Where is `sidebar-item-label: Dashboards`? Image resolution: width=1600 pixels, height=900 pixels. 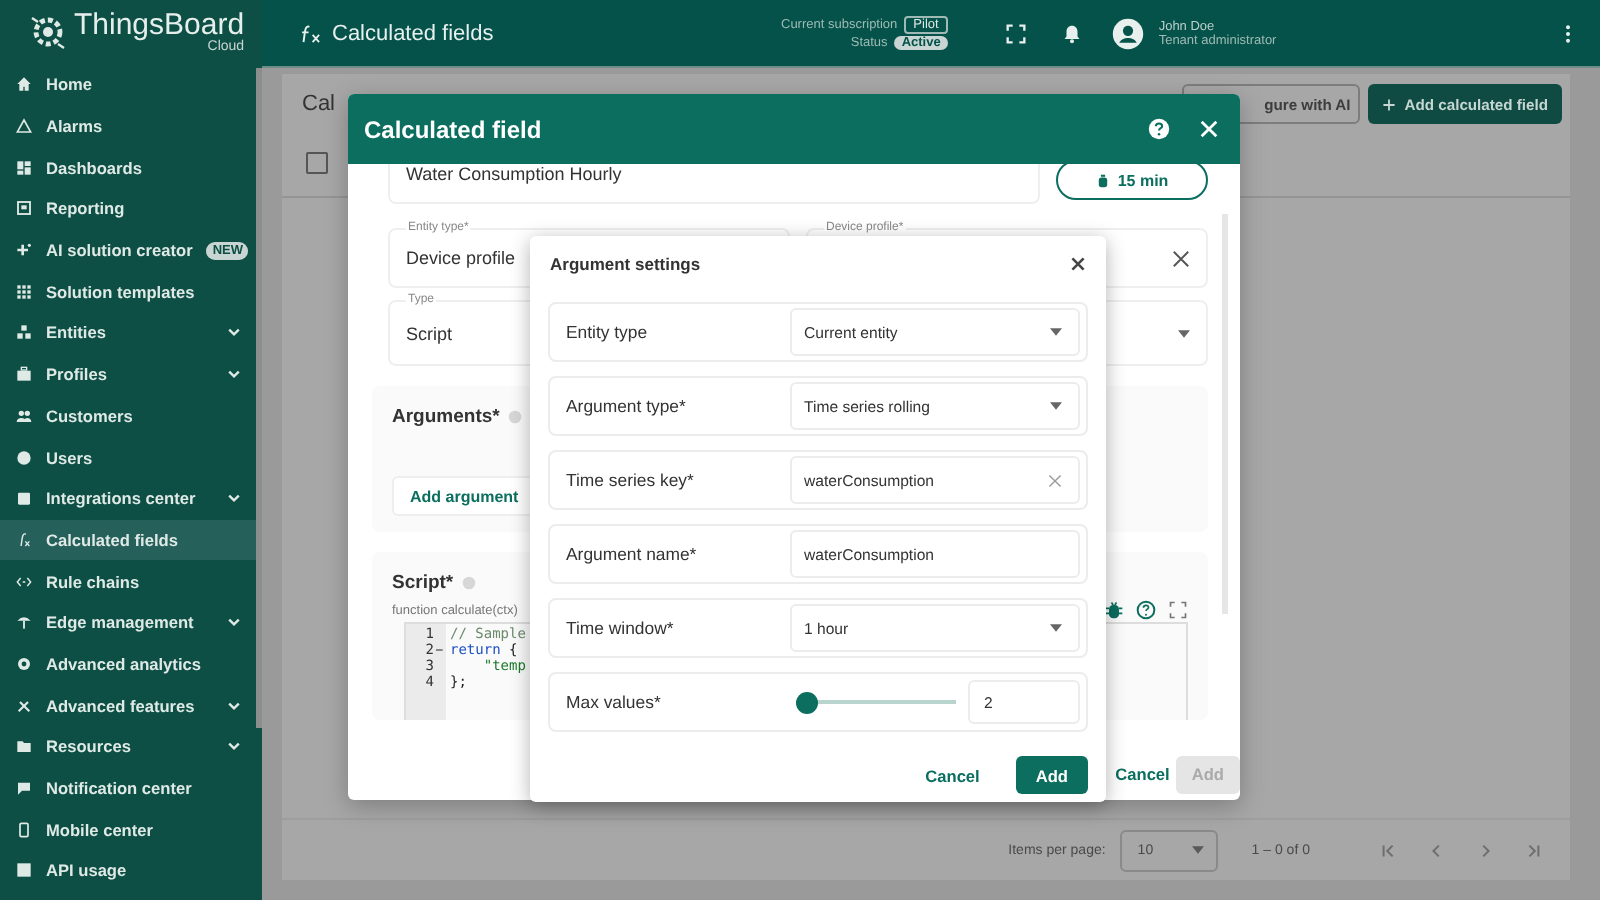
sidebar-item-label: Dashboards is located at coordinates (95, 167).